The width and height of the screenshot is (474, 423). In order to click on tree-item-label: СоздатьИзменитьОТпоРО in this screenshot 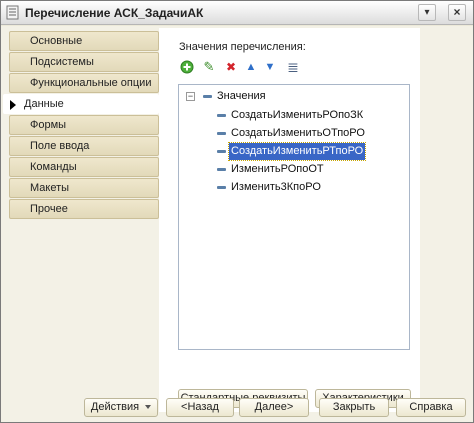, I will do `click(298, 133)`.